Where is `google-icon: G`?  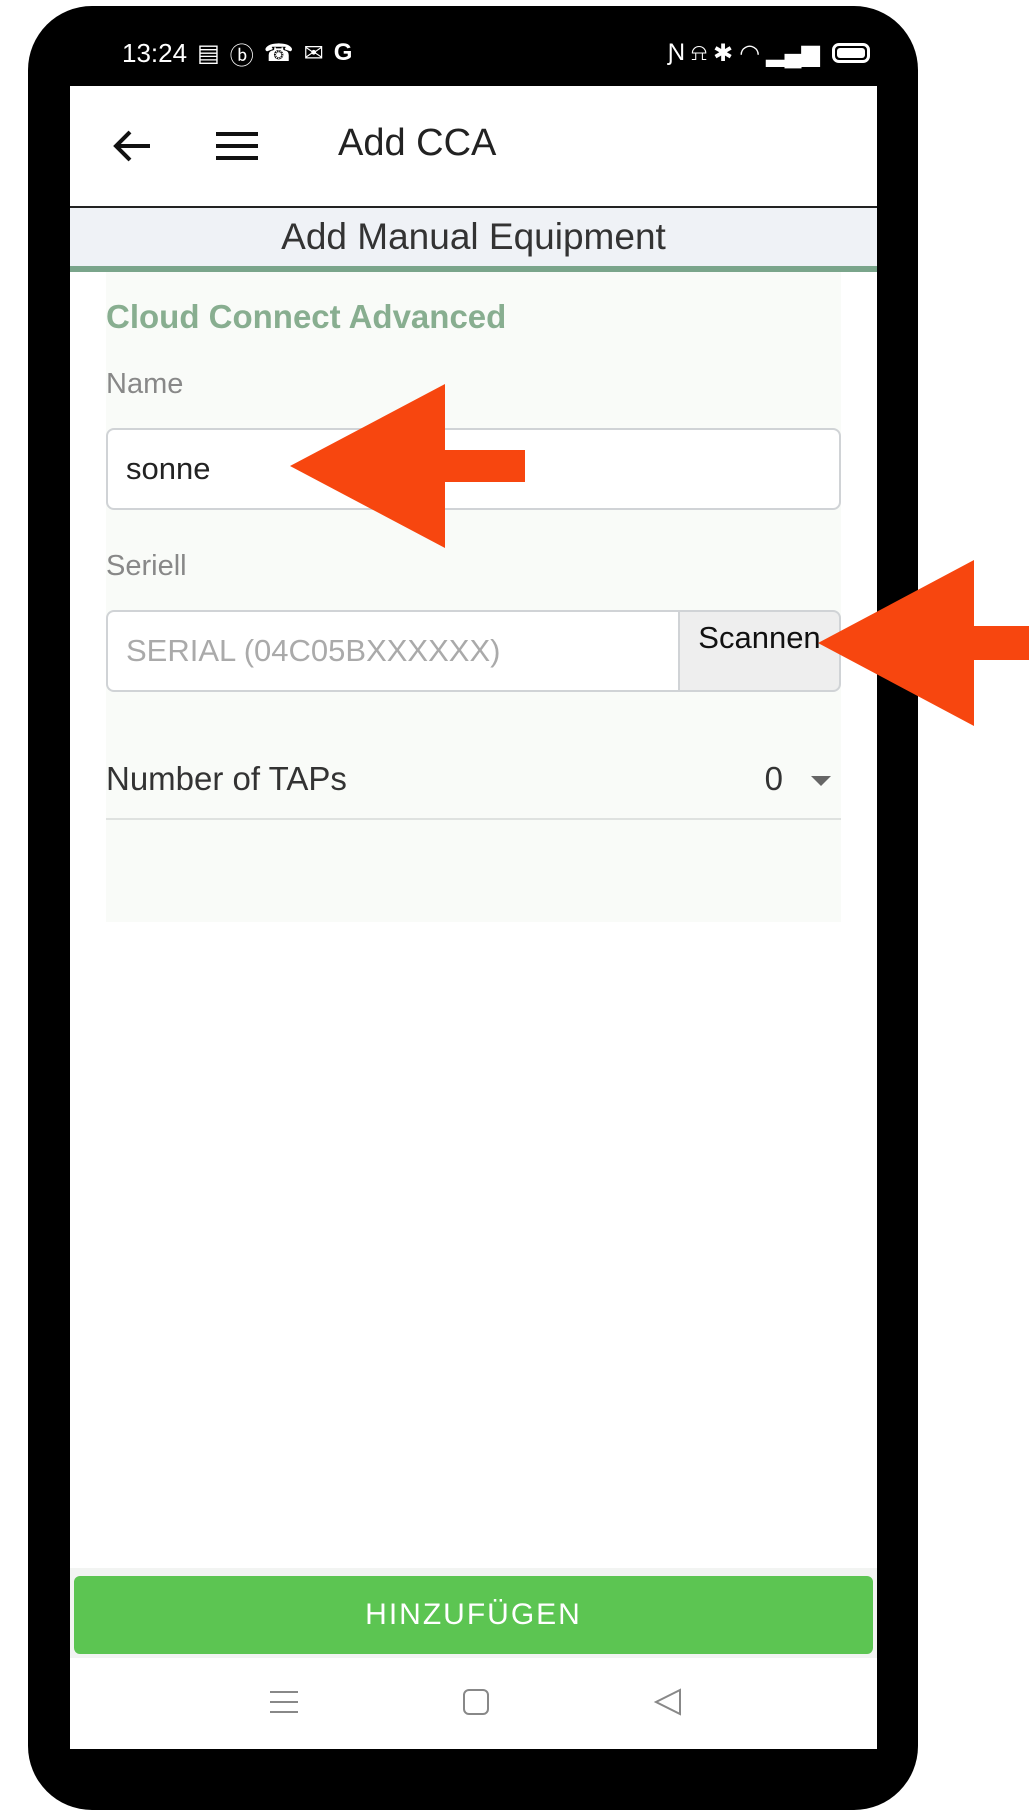
google-icon: G is located at coordinates (343, 52).